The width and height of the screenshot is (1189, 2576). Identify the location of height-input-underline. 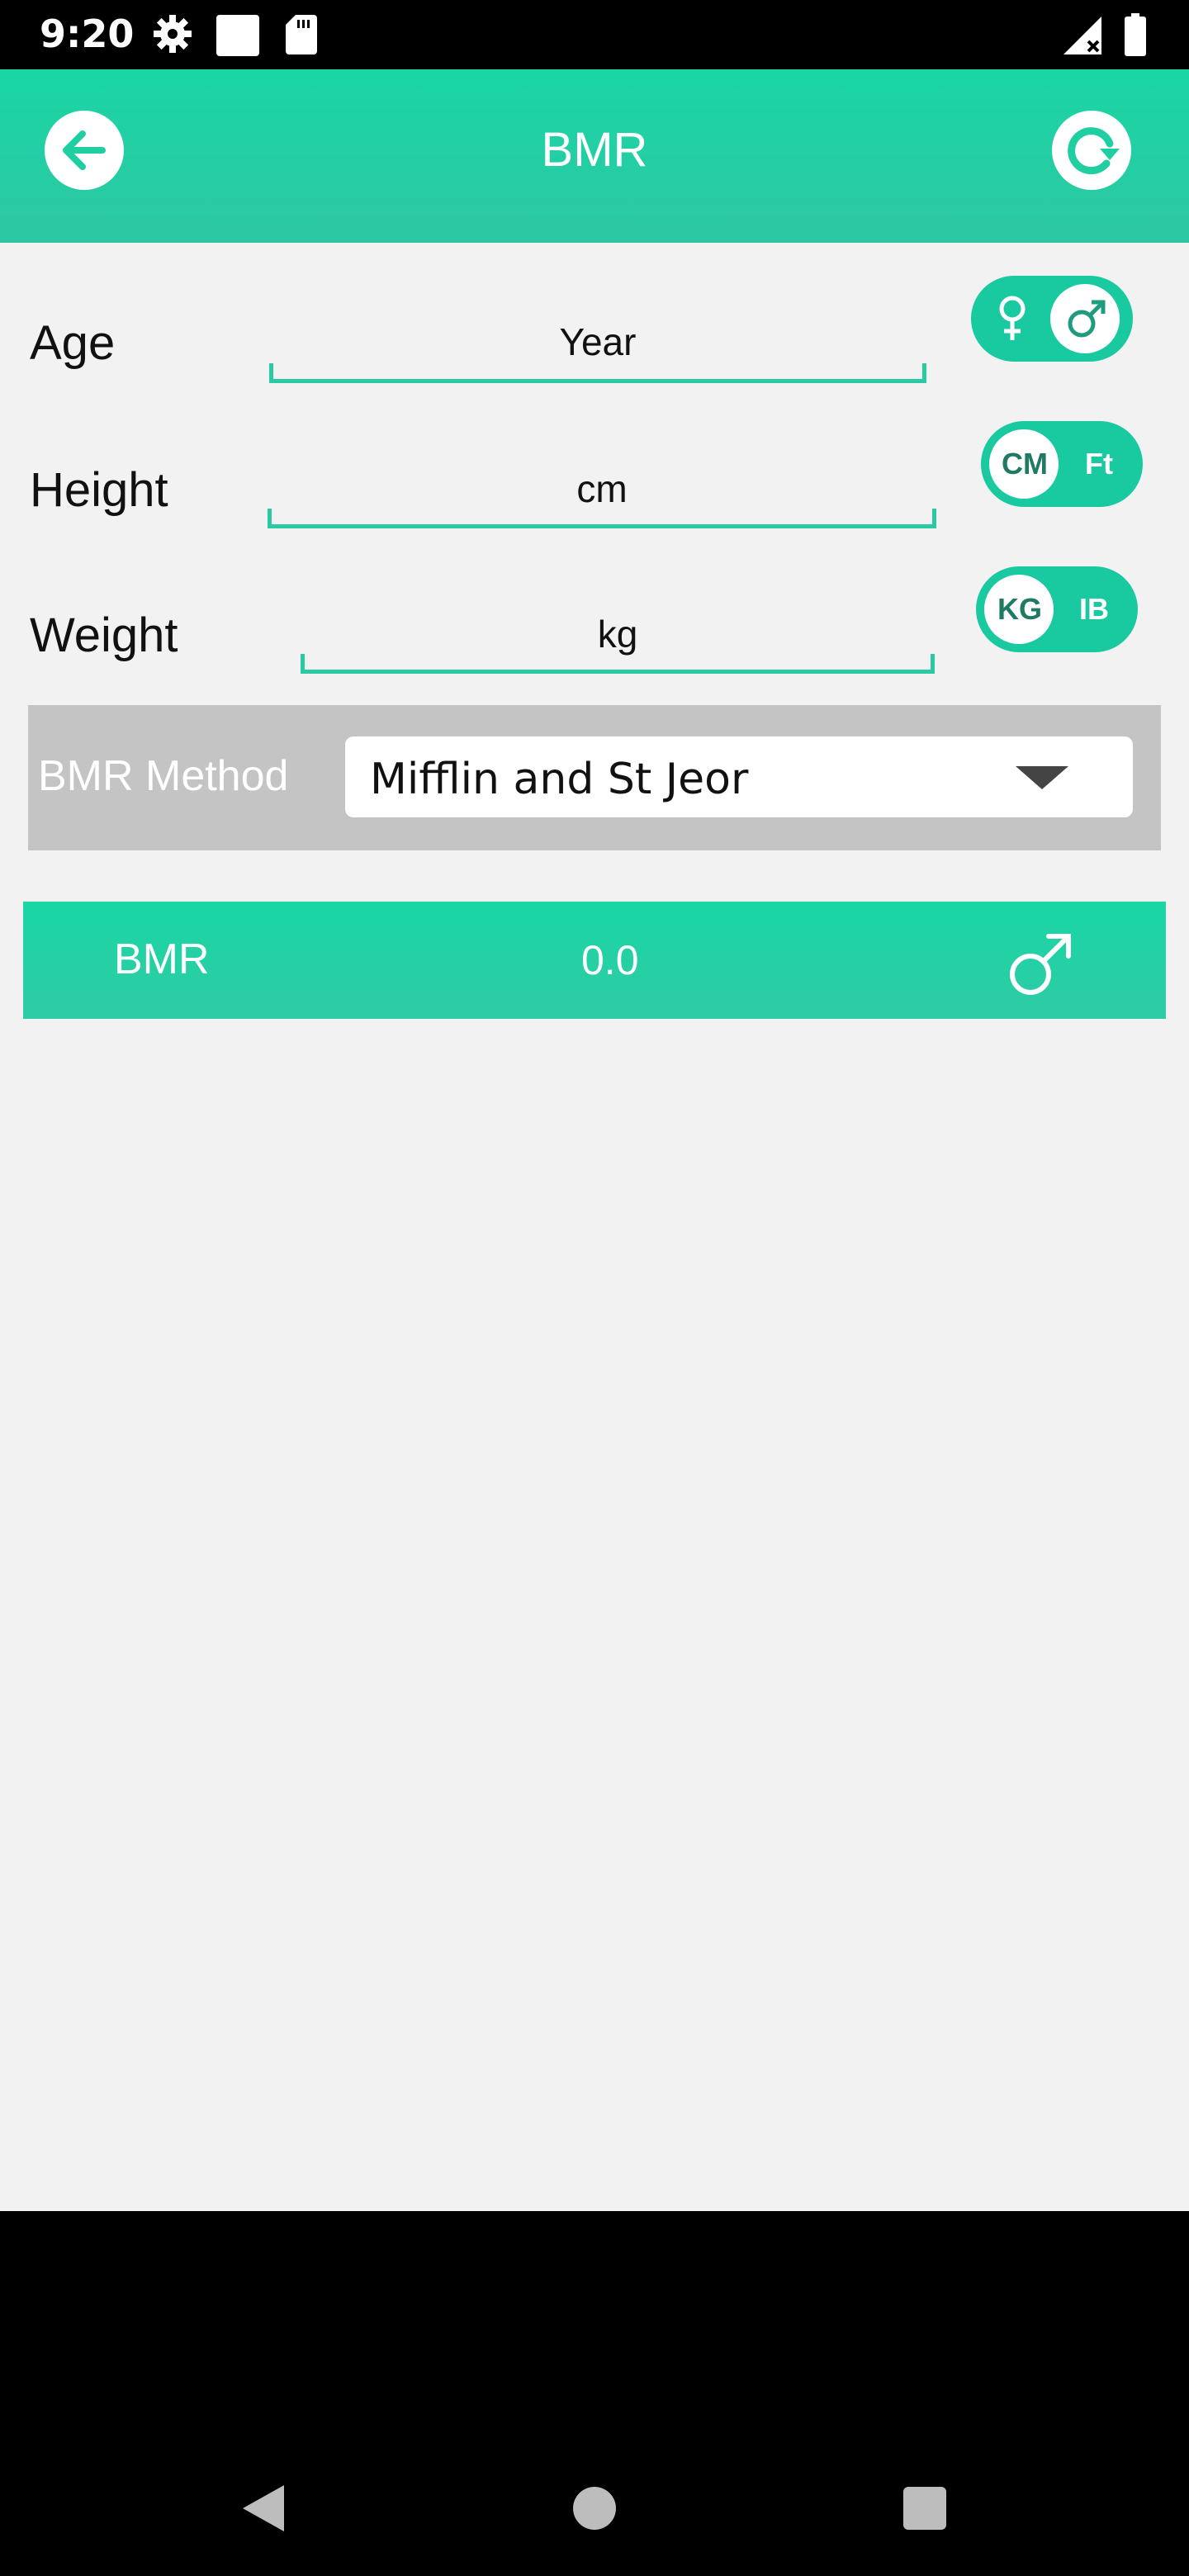
(602, 518).